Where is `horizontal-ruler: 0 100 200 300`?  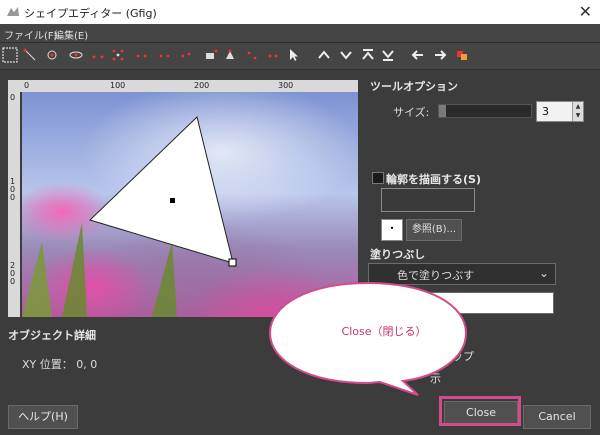
horizontal-ruler: 0 100 200 300 is located at coordinates (190, 86).